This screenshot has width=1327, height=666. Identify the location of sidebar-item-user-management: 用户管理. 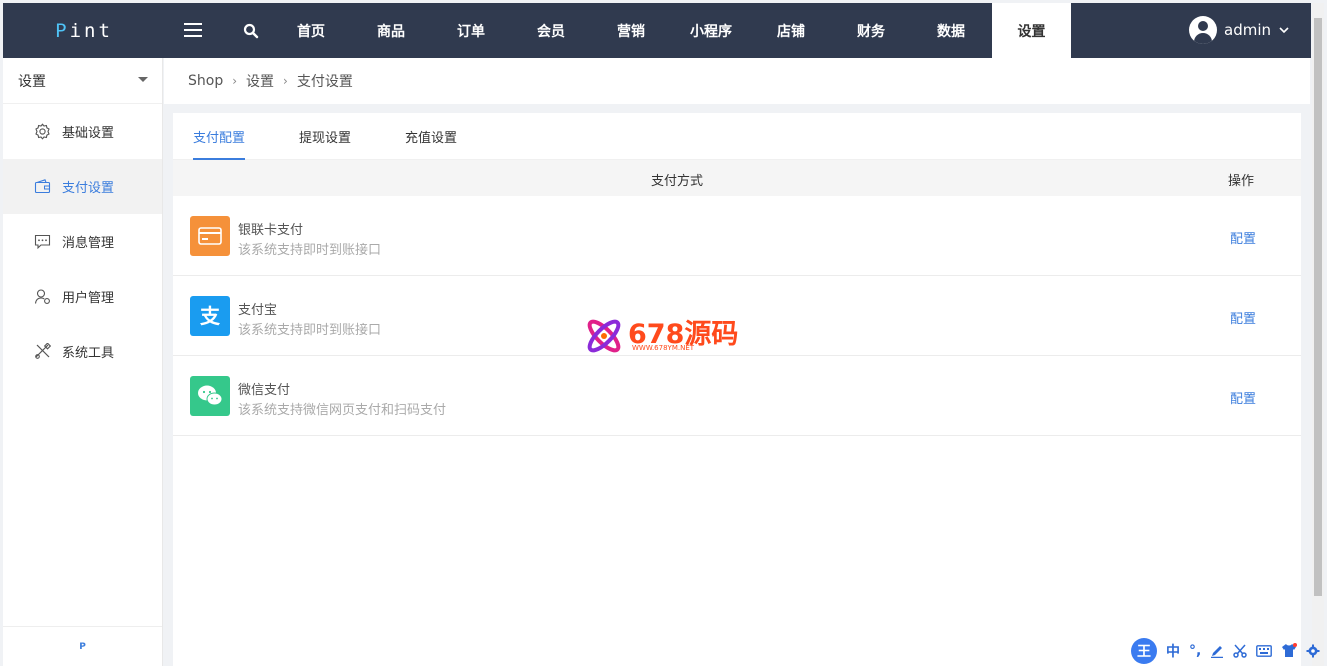
(82, 296).